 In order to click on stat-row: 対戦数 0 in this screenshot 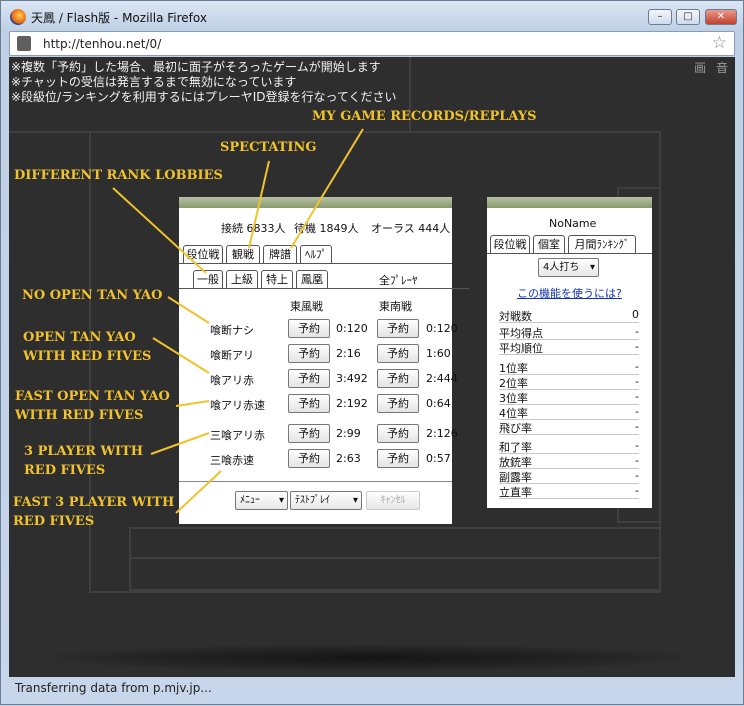, I will do `click(569, 315)`.